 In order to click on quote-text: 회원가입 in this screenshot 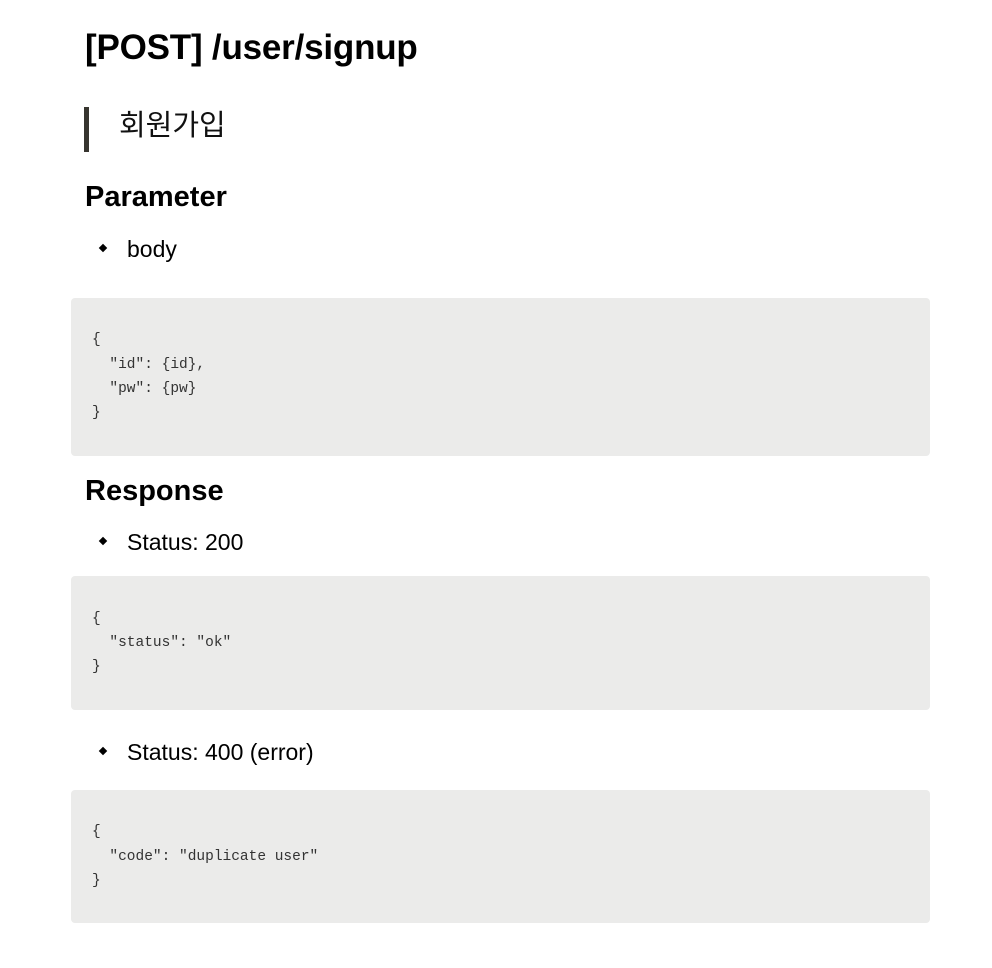, I will do `click(172, 125)`.